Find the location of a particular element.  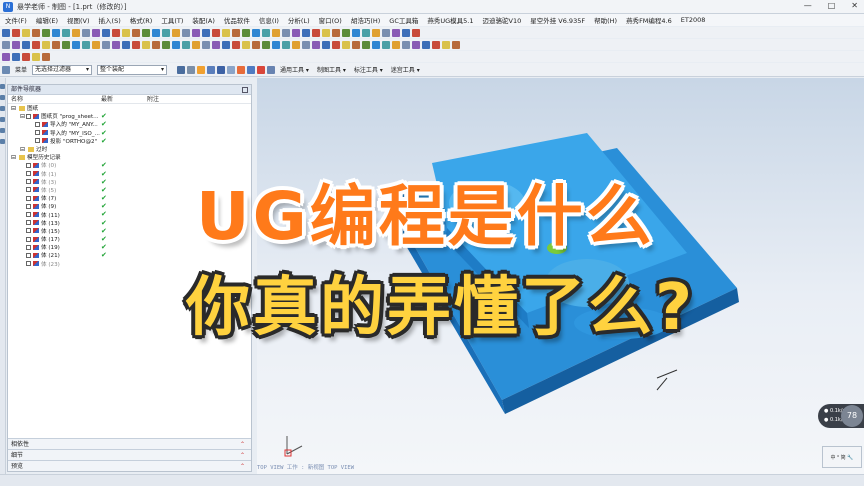

menu-item: 燕秀UG模具5.1 is located at coordinates (450, 20).